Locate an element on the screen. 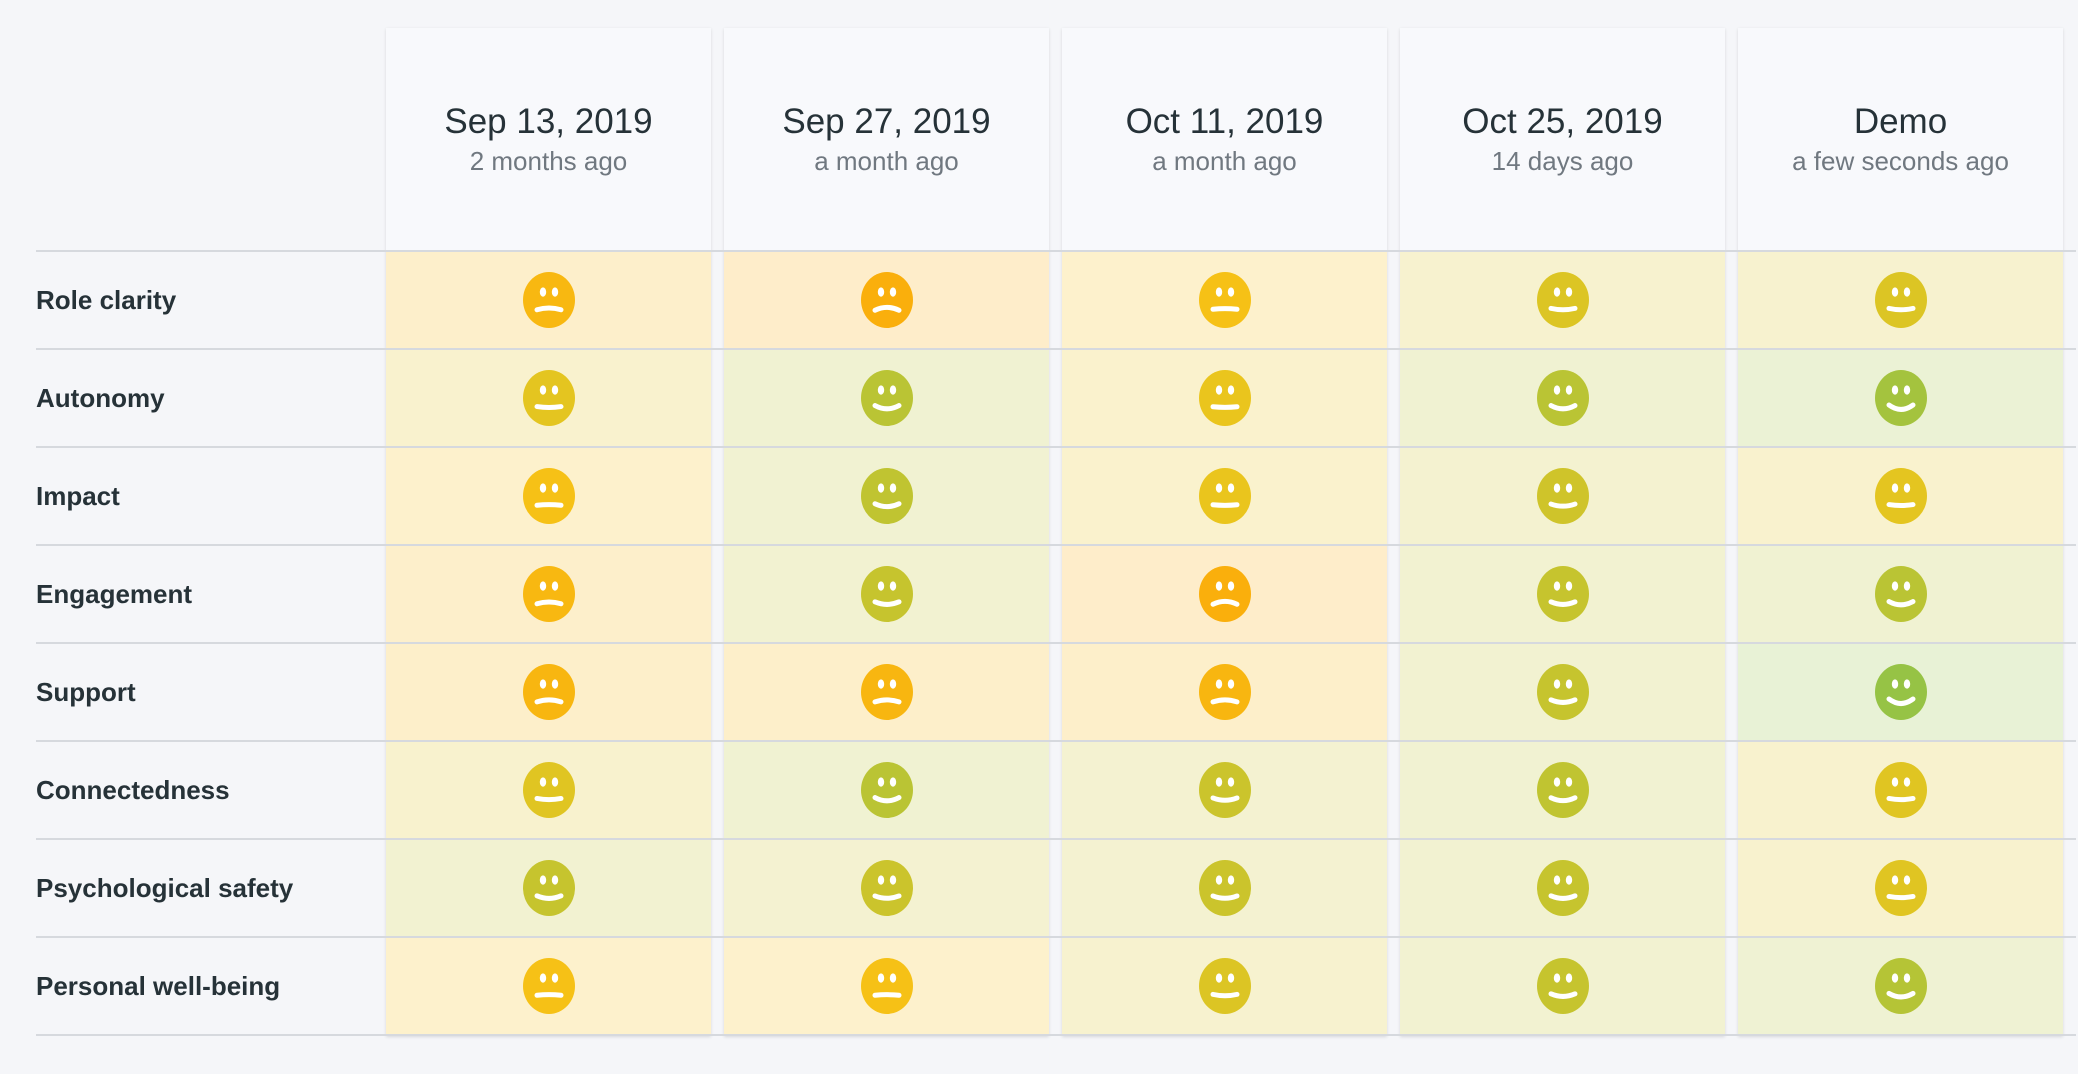 The width and height of the screenshot is (2078, 1074). row-label: Support is located at coordinates (86, 692).